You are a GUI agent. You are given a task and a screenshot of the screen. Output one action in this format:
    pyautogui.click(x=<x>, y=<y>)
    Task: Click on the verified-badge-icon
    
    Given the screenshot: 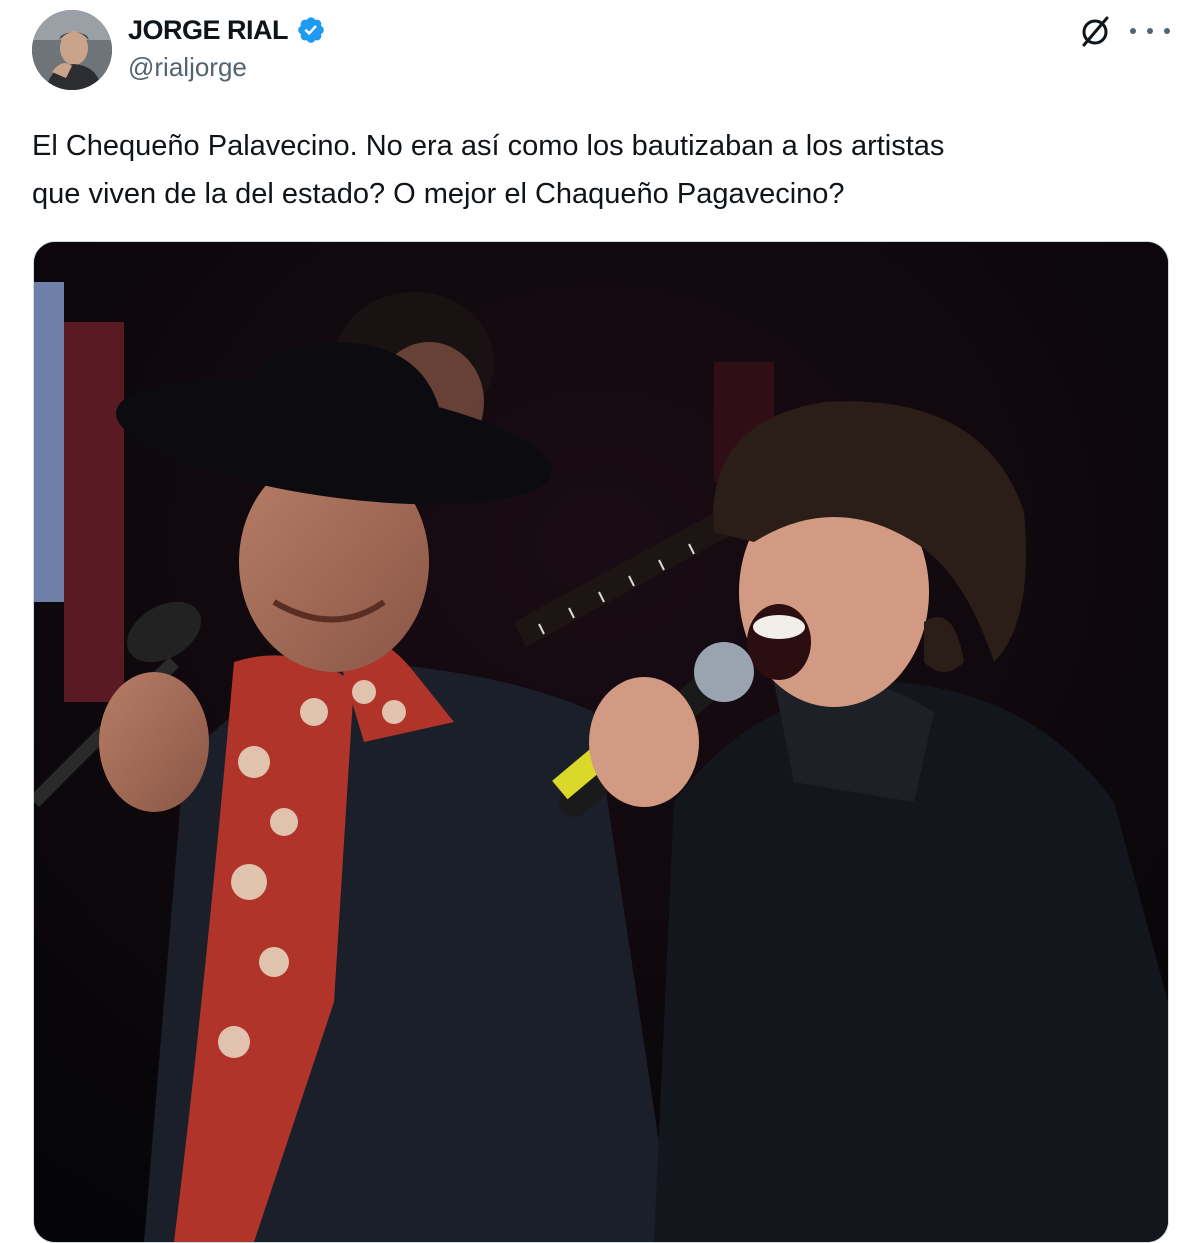 What is the action you would take?
    pyautogui.click(x=311, y=30)
    